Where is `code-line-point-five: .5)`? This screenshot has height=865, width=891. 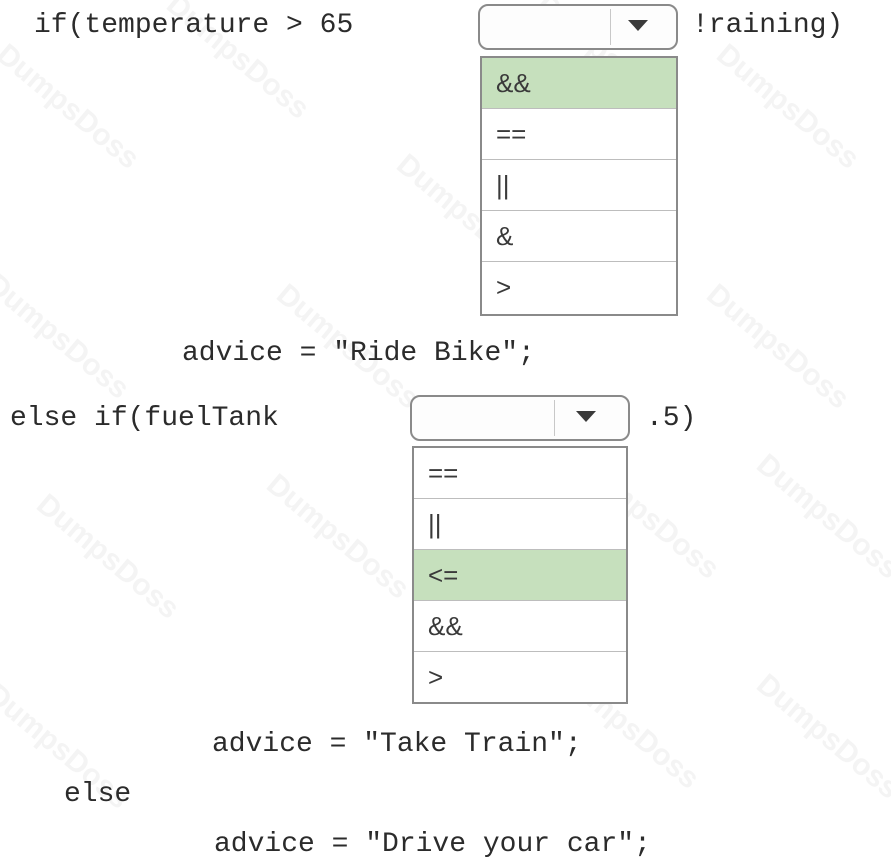 code-line-point-five: .5) is located at coordinates (671, 418).